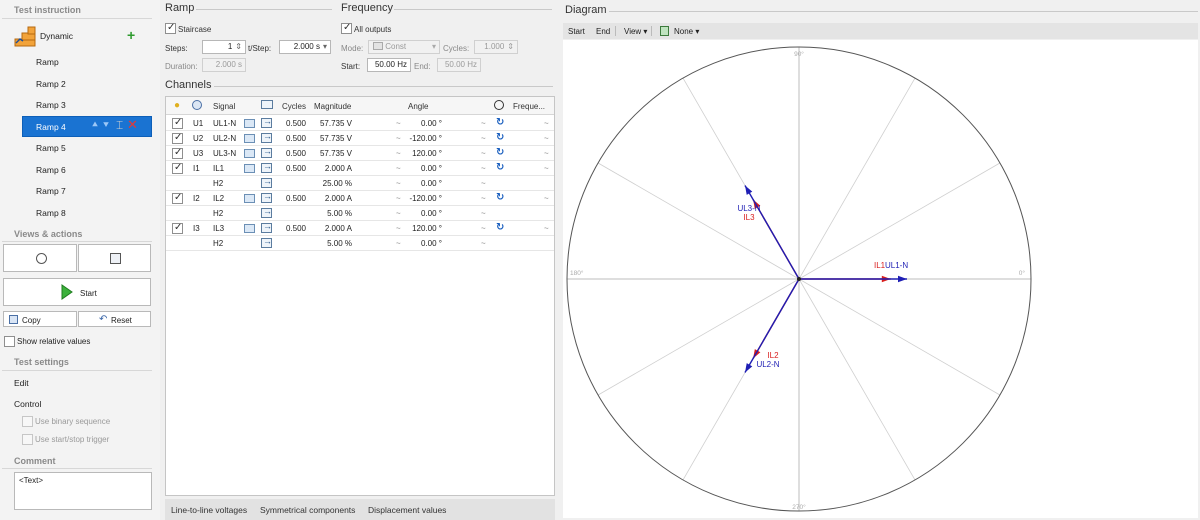 The width and height of the screenshot is (1200, 520). What do you see at coordinates (56, 36) in the screenshot?
I see `dynamic-label: Dynamic` at bounding box center [56, 36].